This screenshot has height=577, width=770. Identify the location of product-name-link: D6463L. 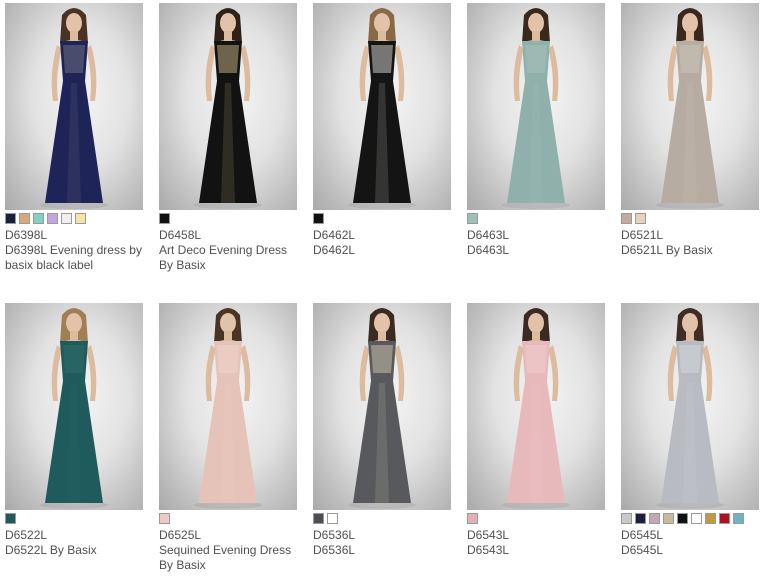
(537, 250).